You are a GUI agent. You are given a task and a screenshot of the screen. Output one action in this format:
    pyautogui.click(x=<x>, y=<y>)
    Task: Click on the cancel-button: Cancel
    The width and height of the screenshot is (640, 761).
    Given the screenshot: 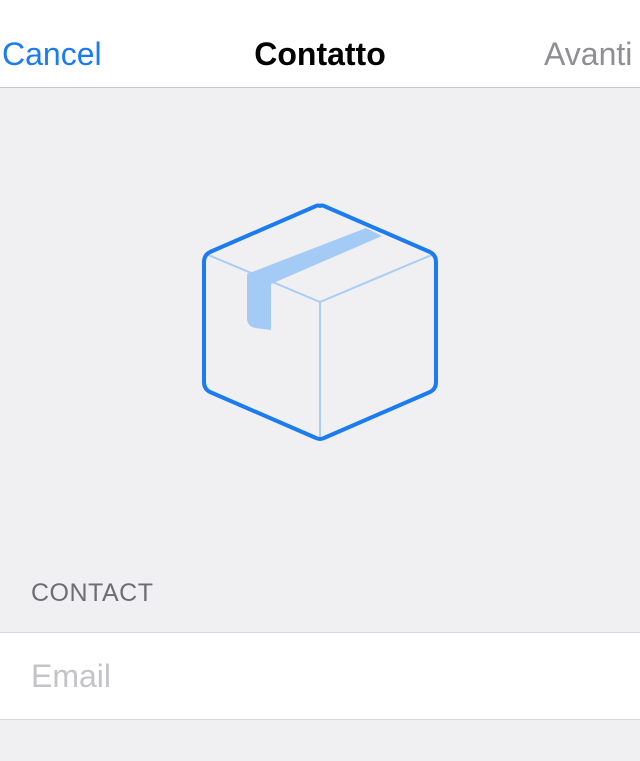 What is the action you would take?
    pyautogui.click(x=52, y=54)
    